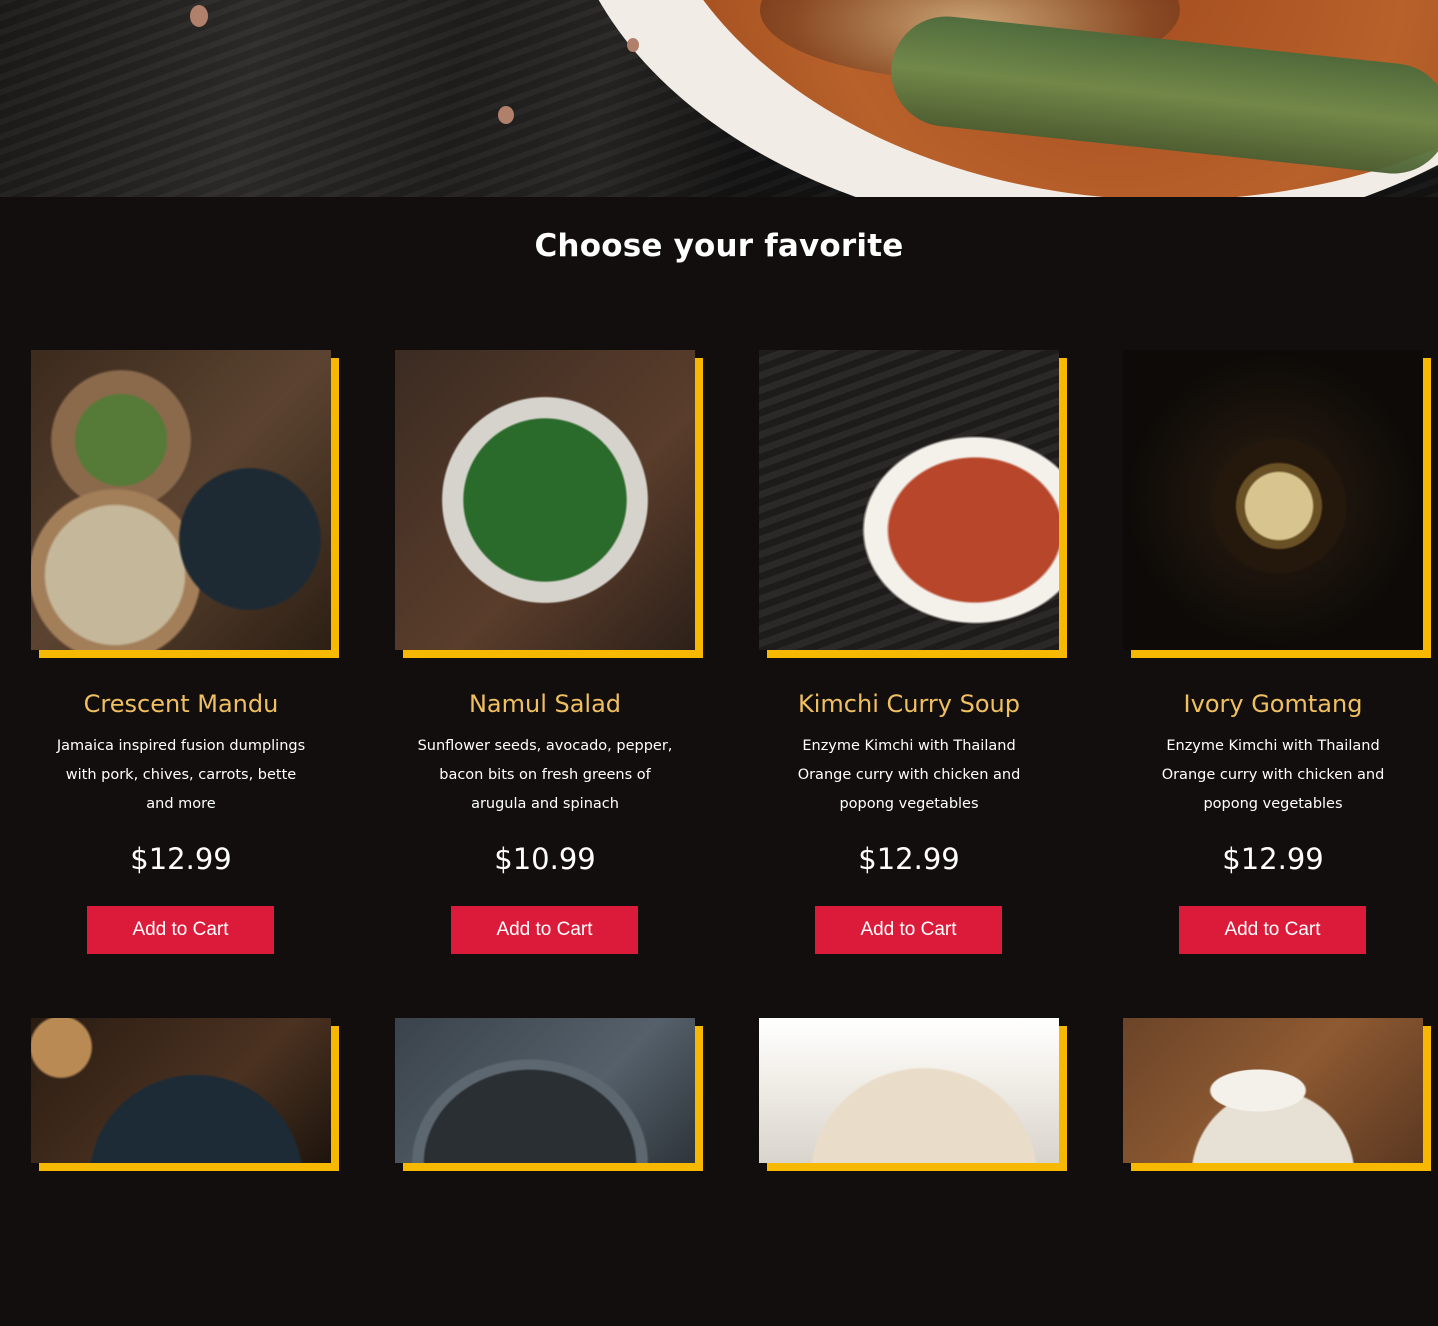  Describe the element at coordinates (545, 804) in the screenshot. I see `product-description-line: arugula and spinach` at that location.